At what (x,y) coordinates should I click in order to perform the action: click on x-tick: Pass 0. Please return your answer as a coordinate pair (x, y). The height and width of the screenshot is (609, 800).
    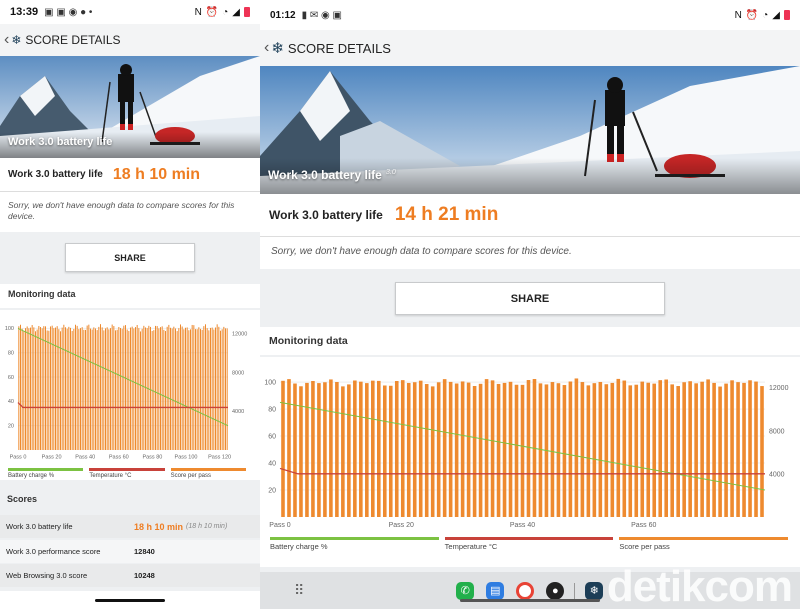
    Looking at the image, I should click on (18, 458).